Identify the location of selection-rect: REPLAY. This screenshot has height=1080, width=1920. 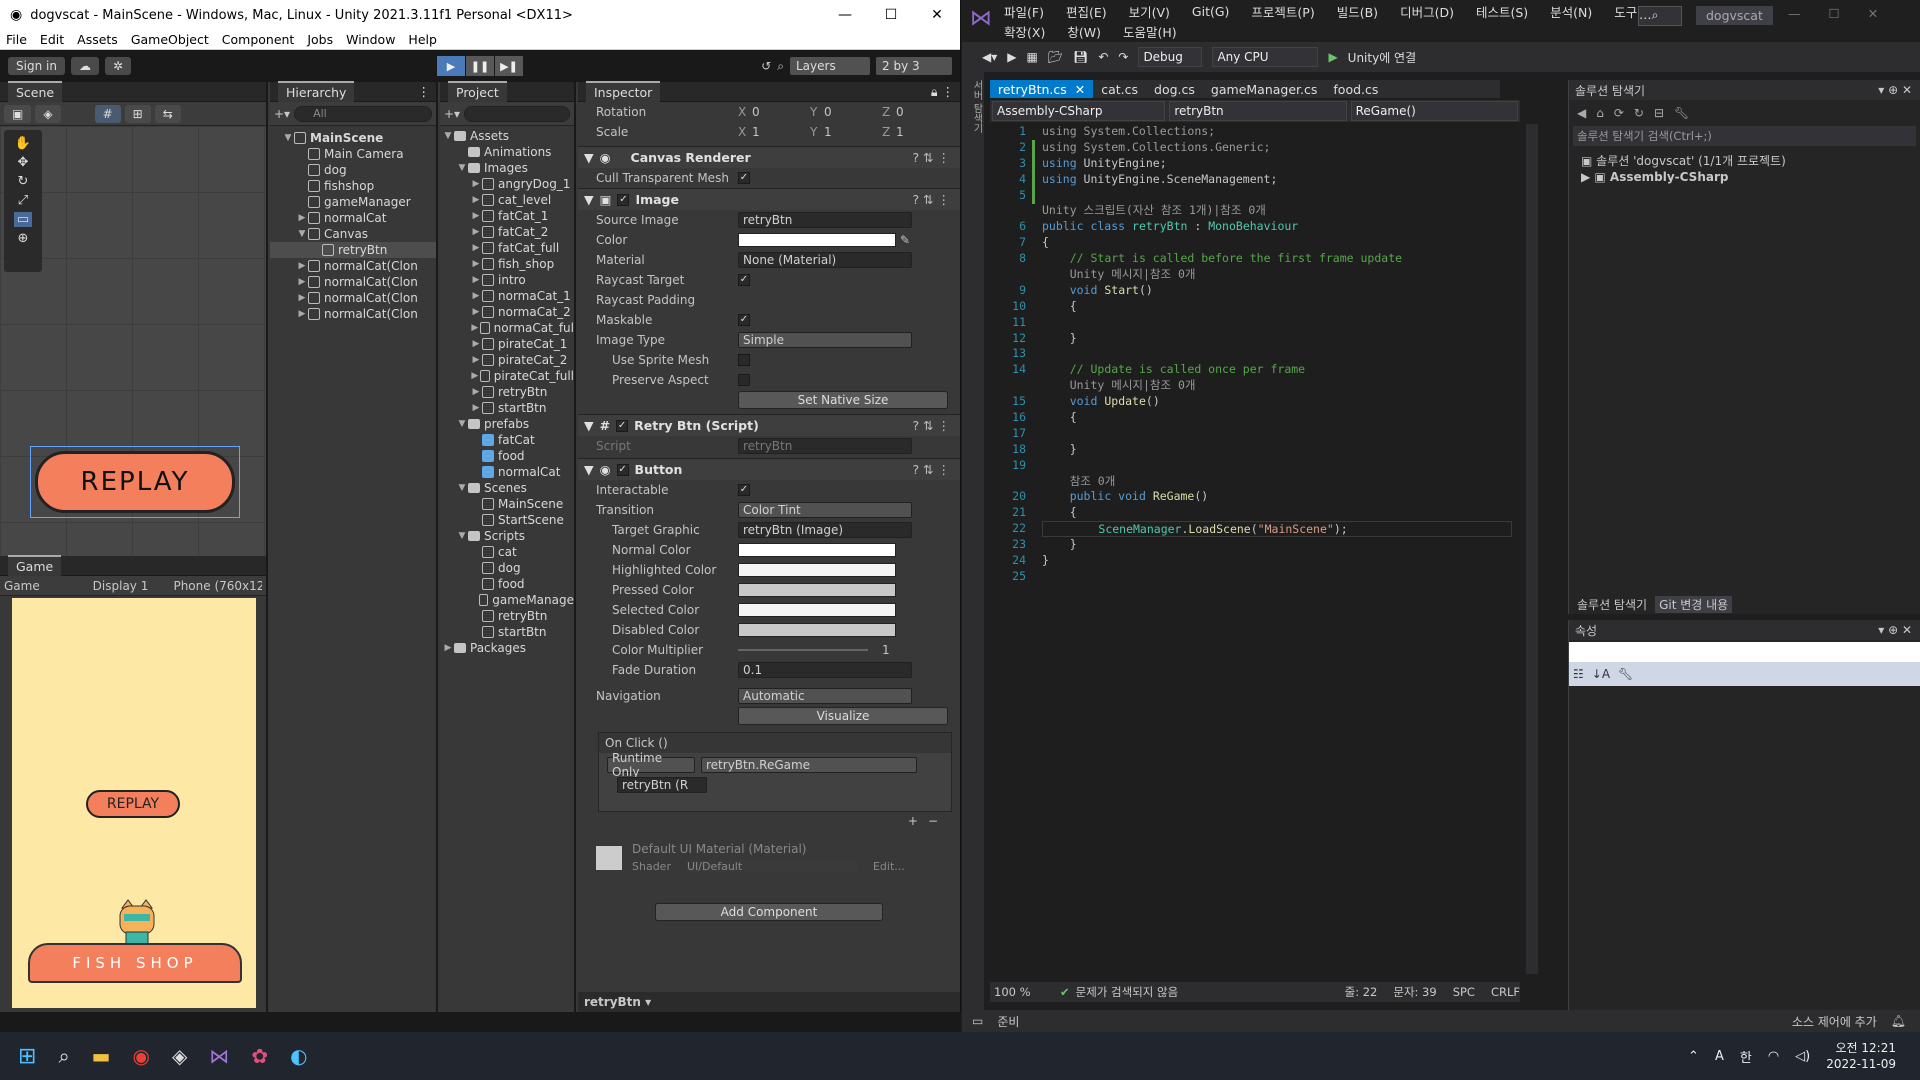
(135, 482).